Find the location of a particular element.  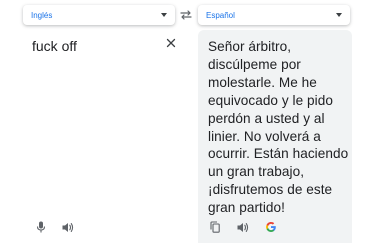

google-logo-icon is located at coordinates (271, 227).